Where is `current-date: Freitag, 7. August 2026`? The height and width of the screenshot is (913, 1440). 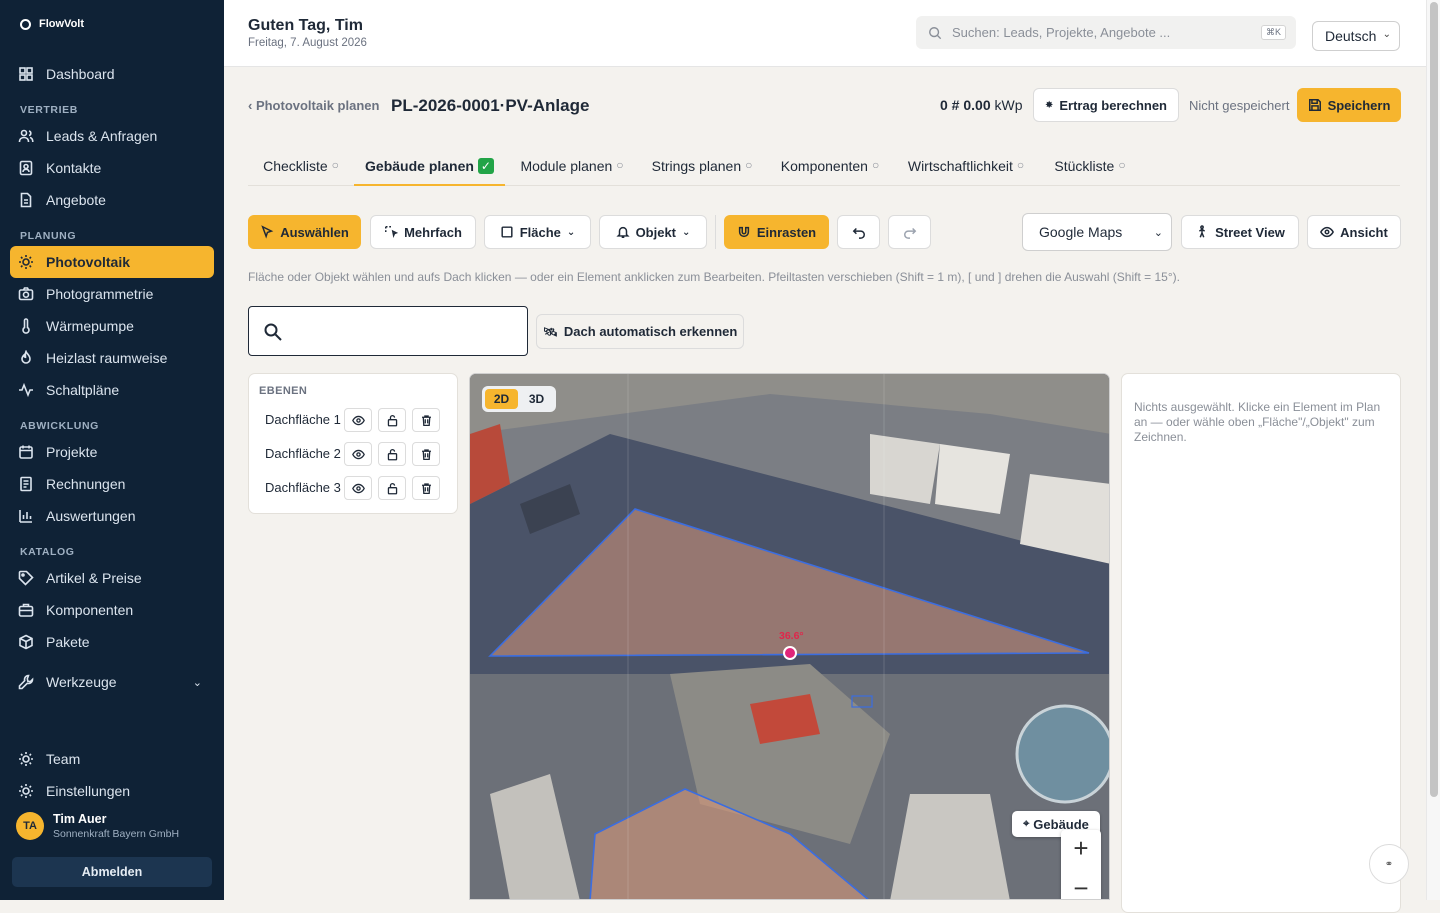 current-date: Freitag, 7. August 2026 is located at coordinates (307, 43).